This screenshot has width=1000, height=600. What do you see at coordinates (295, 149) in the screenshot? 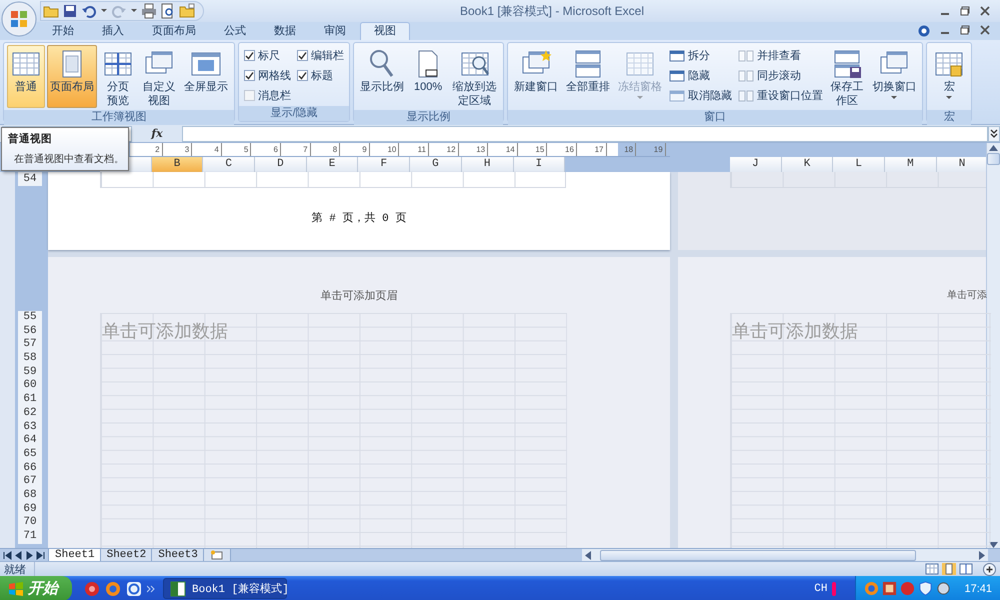
I see `ruler-number: 7` at bounding box center [295, 149].